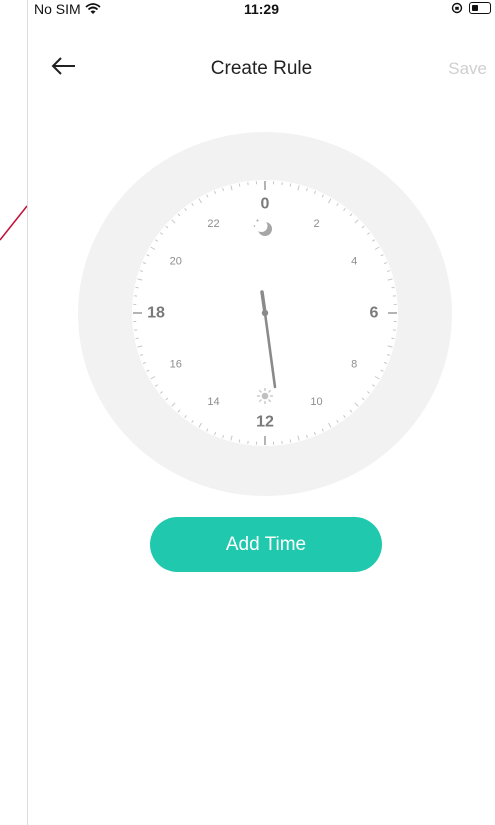  What do you see at coordinates (457, 8) in the screenshot?
I see `rotation-lock-icon` at bounding box center [457, 8].